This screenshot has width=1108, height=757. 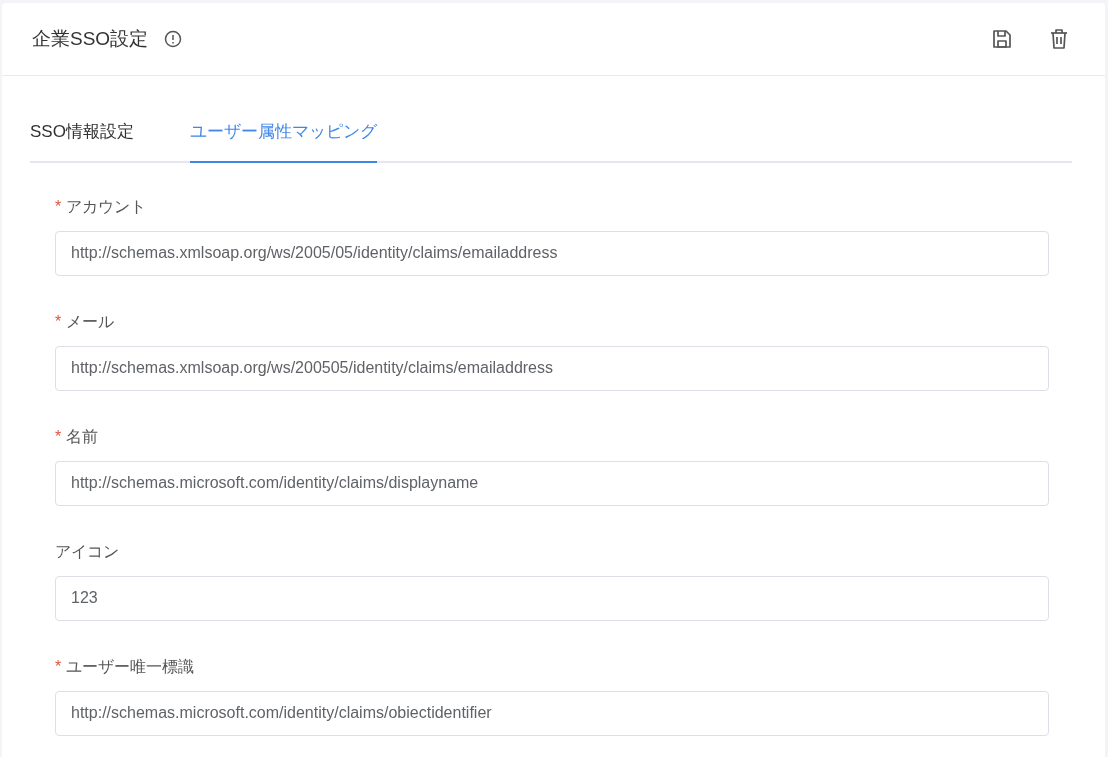 I want to click on field-label: アイコン, so click(x=87, y=551).